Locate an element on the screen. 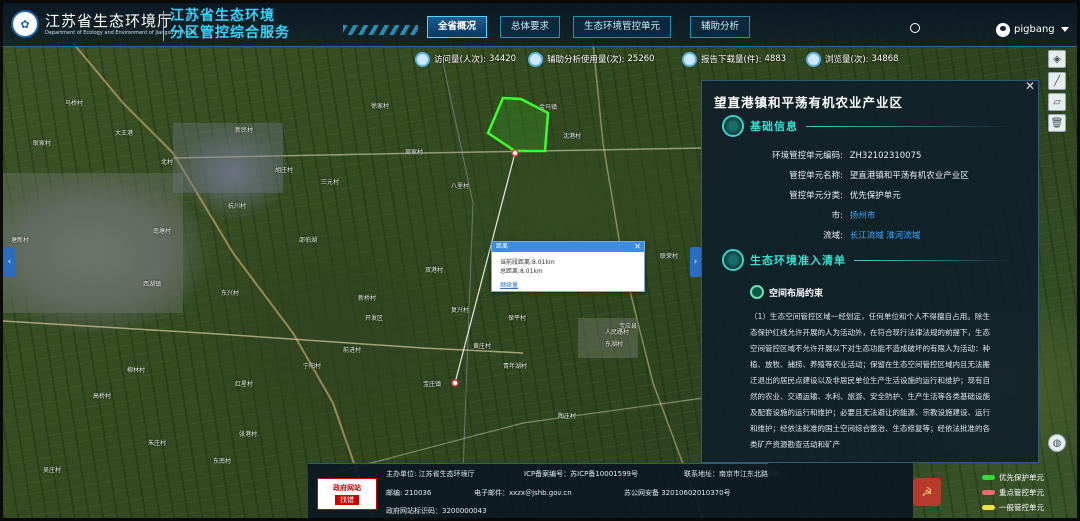 Image resolution: width=1080 pixels, height=521 pixels. stat-label: 浏览量(次): is located at coordinates (847, 60).